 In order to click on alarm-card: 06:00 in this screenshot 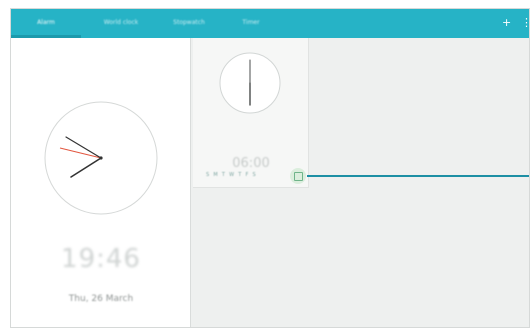, I will do `click(251, 113)`.